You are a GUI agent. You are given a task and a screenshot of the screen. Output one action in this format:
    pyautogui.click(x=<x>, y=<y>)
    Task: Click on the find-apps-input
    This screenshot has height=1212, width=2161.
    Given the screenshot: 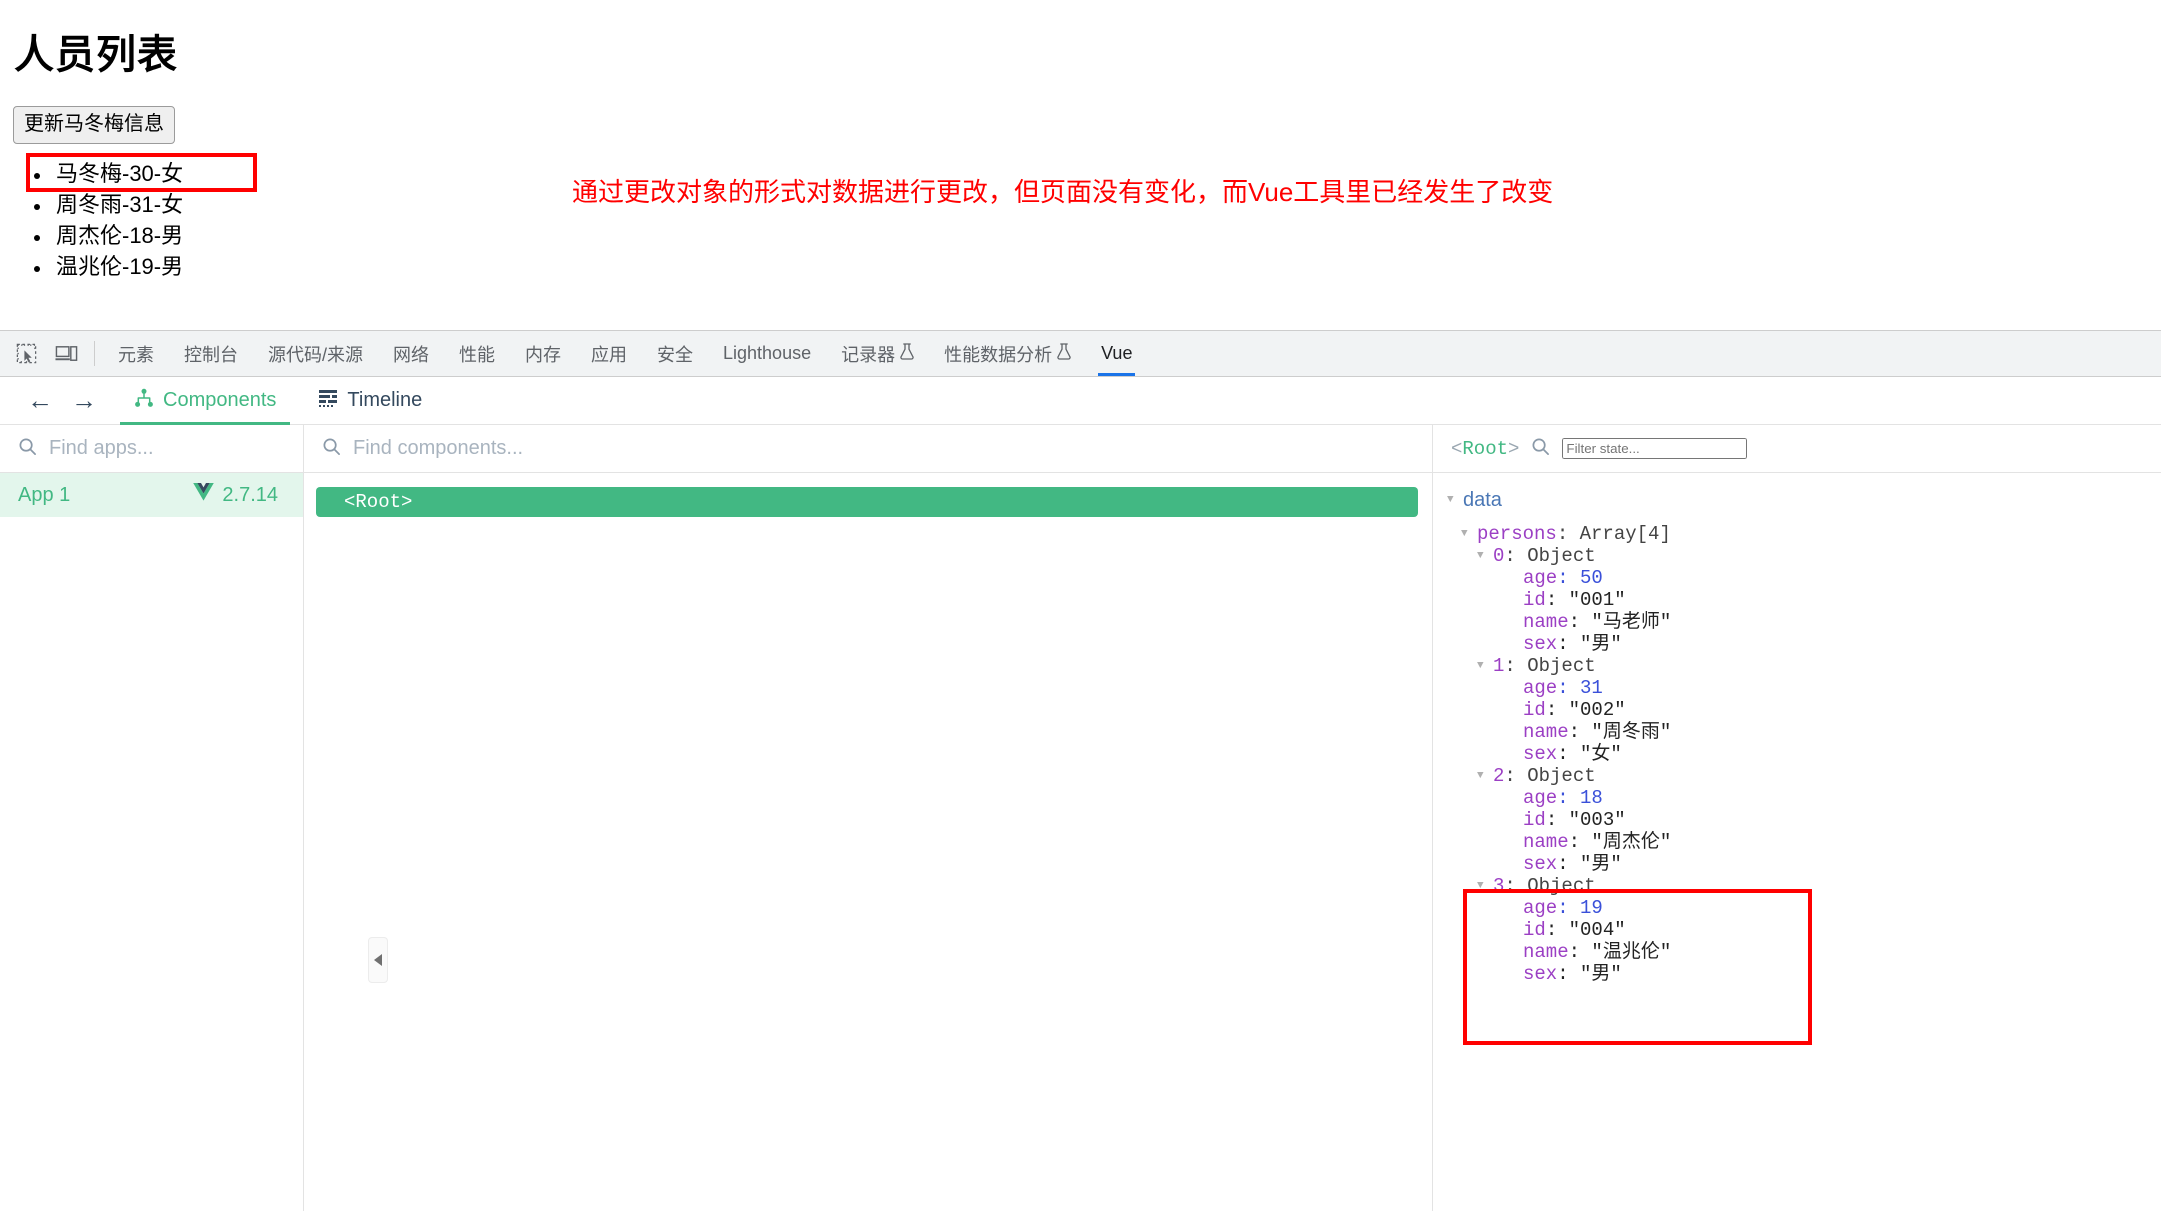 What is the action you would take?
    pyautogui.click(x=181, y=448)
    